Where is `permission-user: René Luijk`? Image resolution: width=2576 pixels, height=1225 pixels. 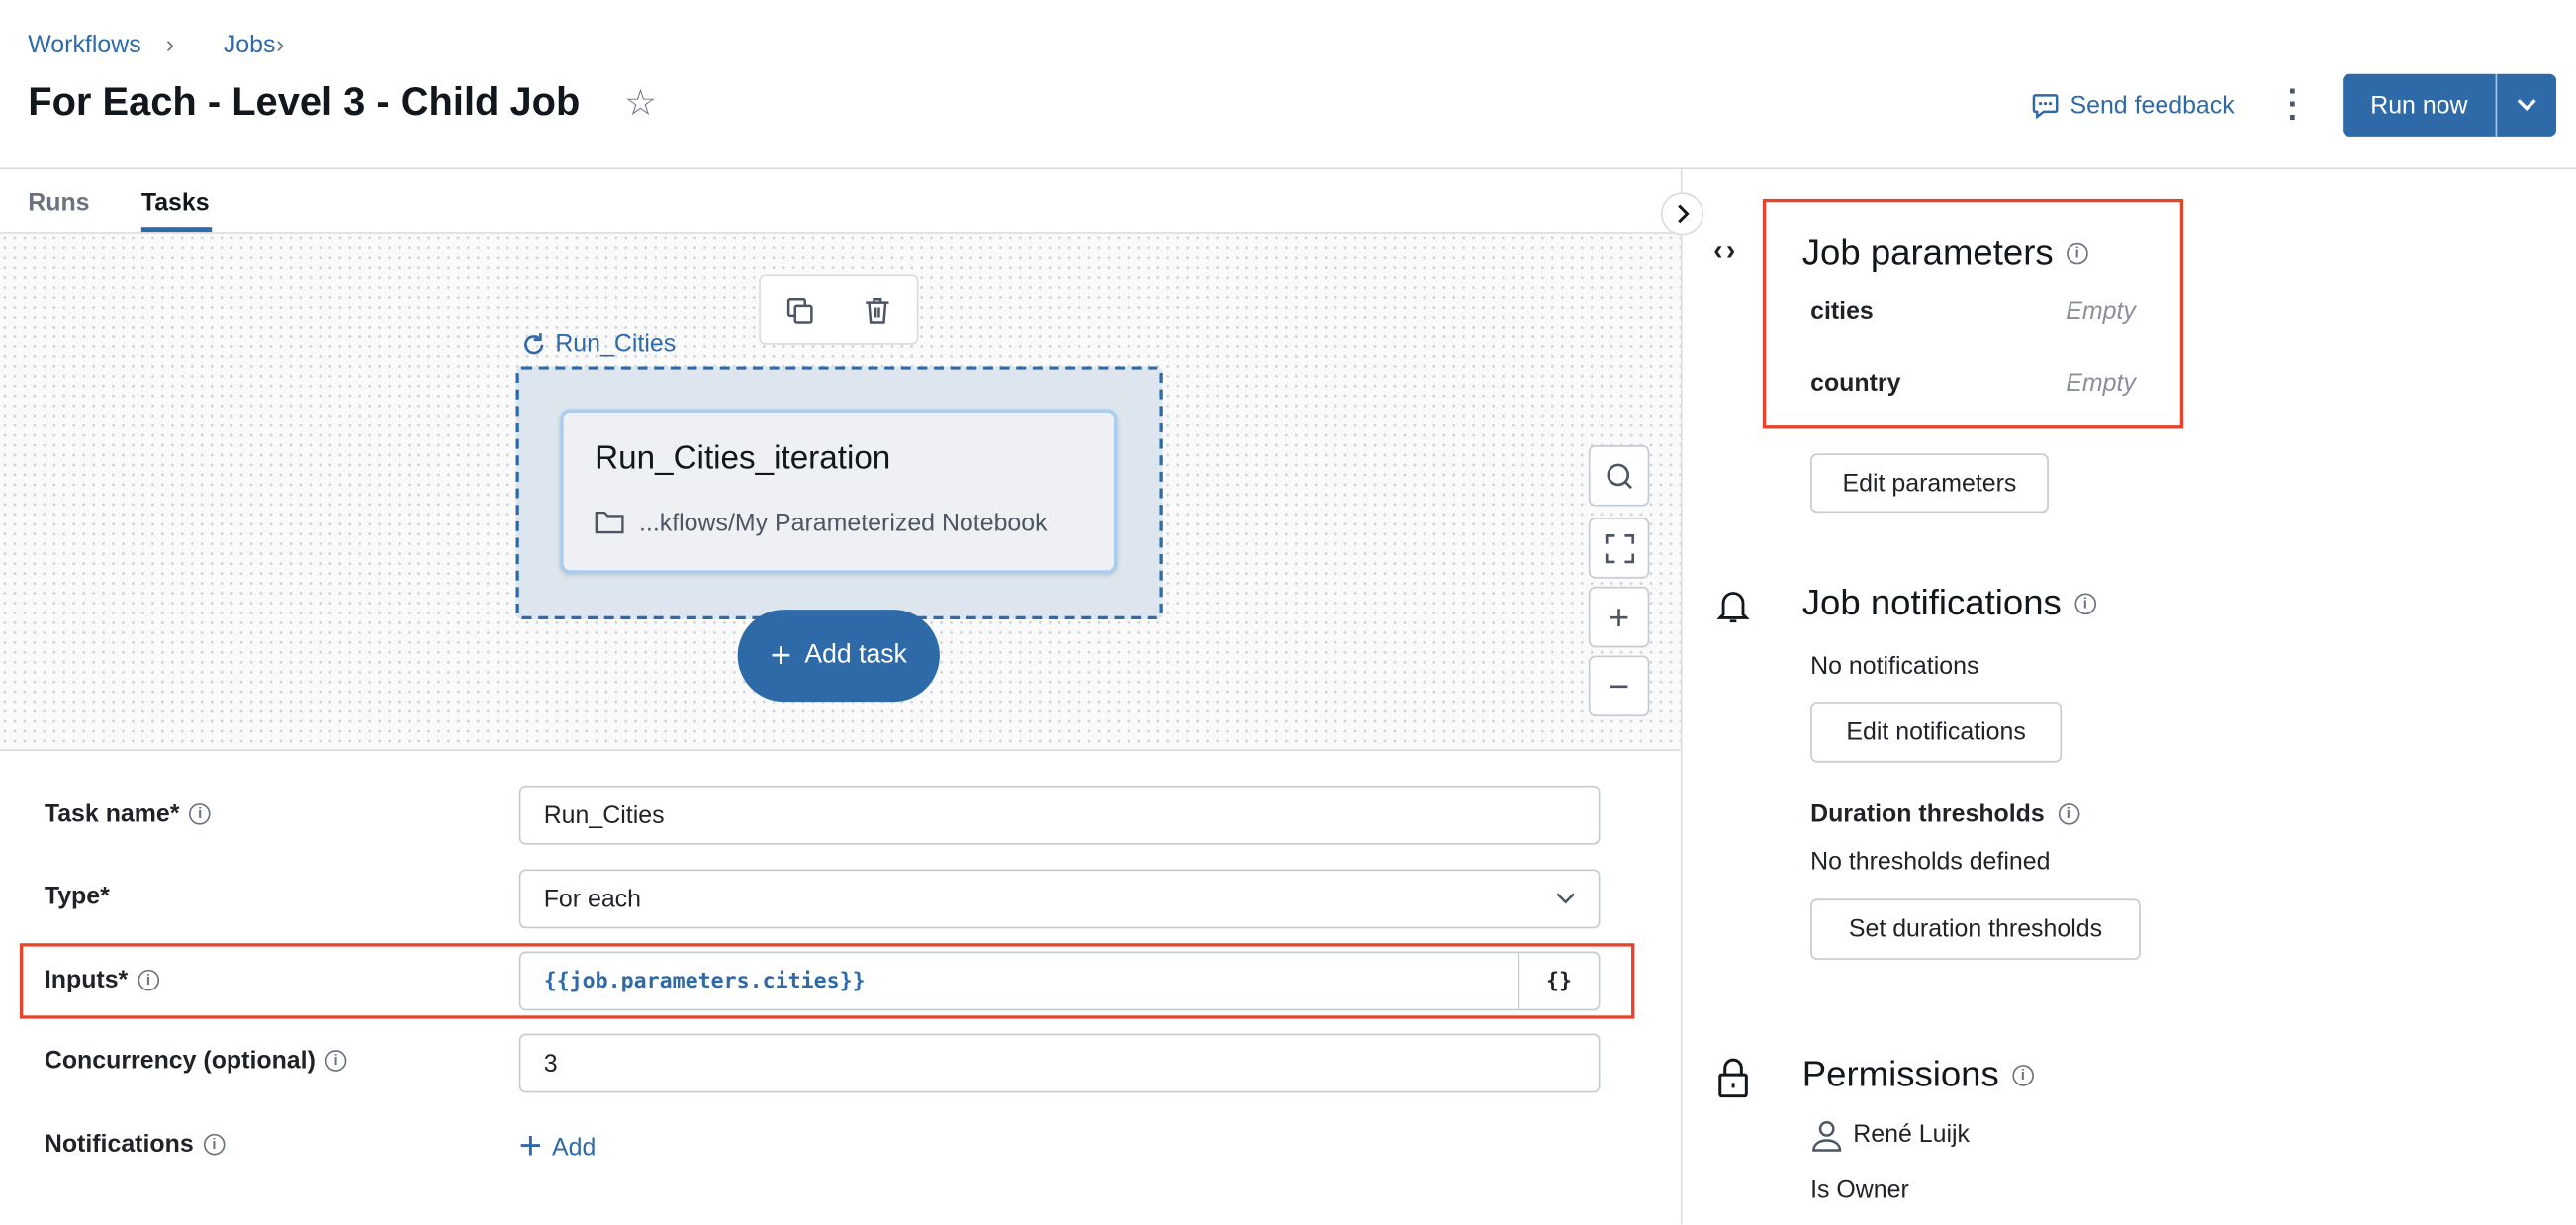
permission-user: René Luijk is located at coordinates (1911, 1134).